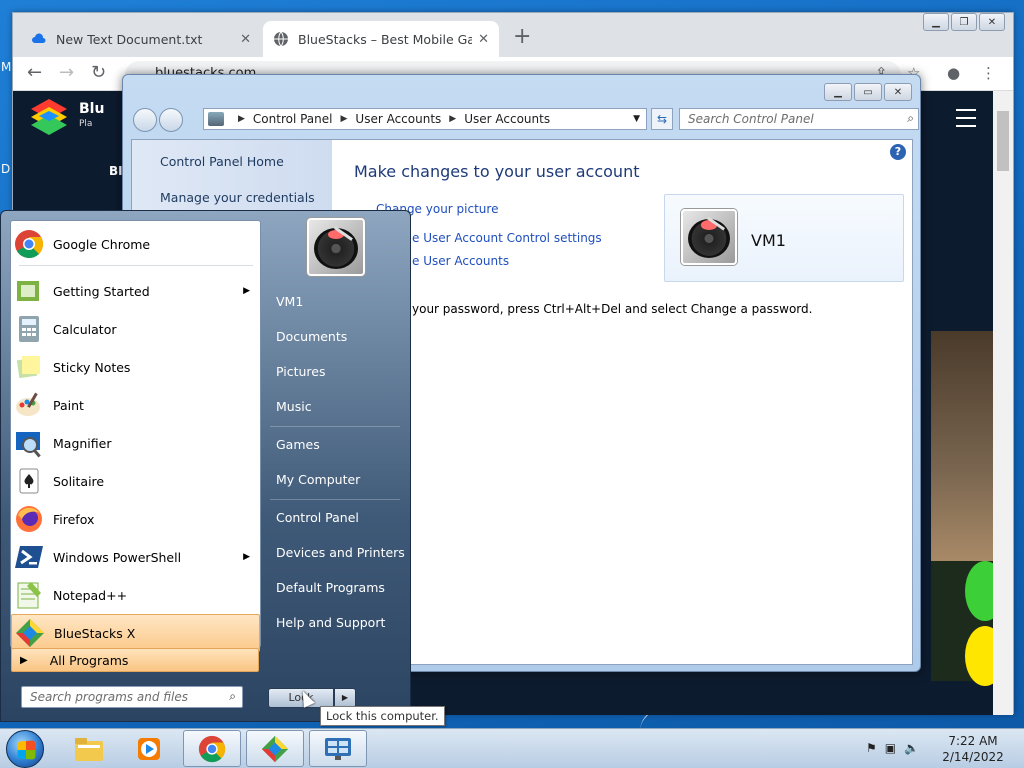 This screenshot has width=1024, height=768. What do you see at coordinates (216, 119) in the screenshot?
I see `user-accounts-icon` at bounding box center [216, 119].